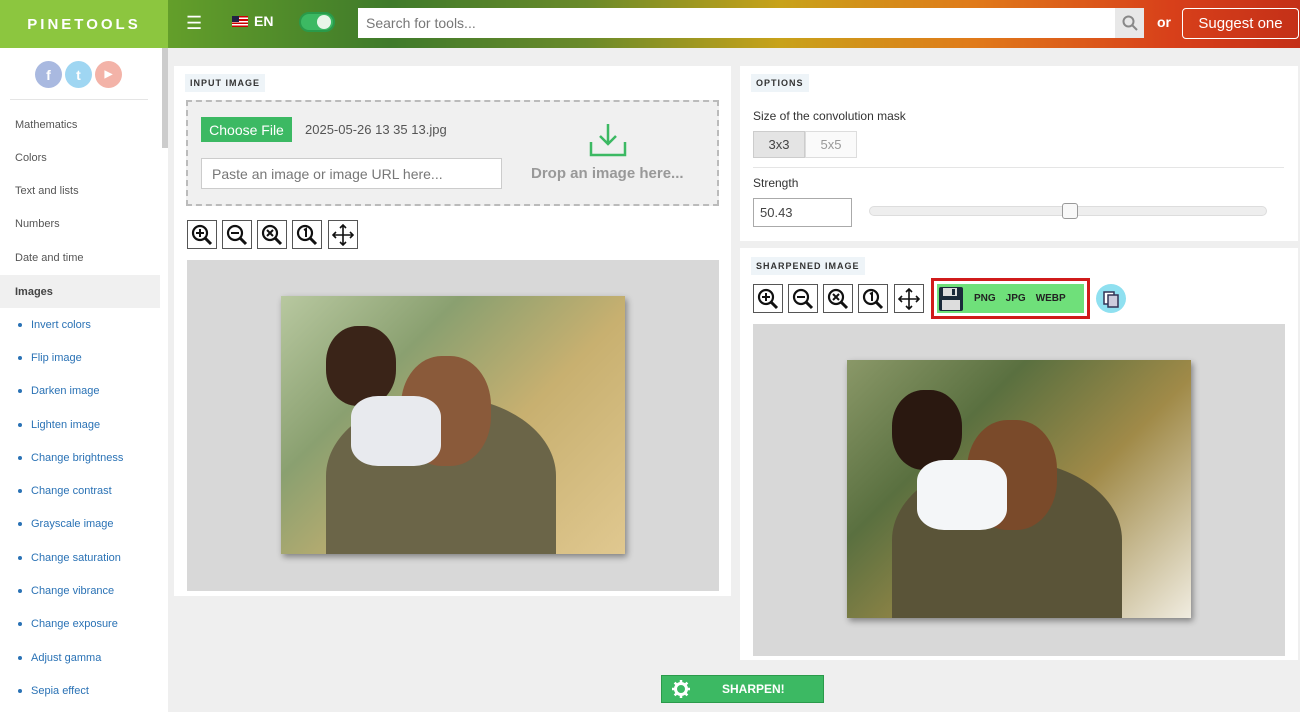 The width and height of the screenshot is (1300, 712). What do you see at coordinates (1051, 298) in the screenshot?
I see `download-webp-button: WEBP` at bounding box center [1051, 298].